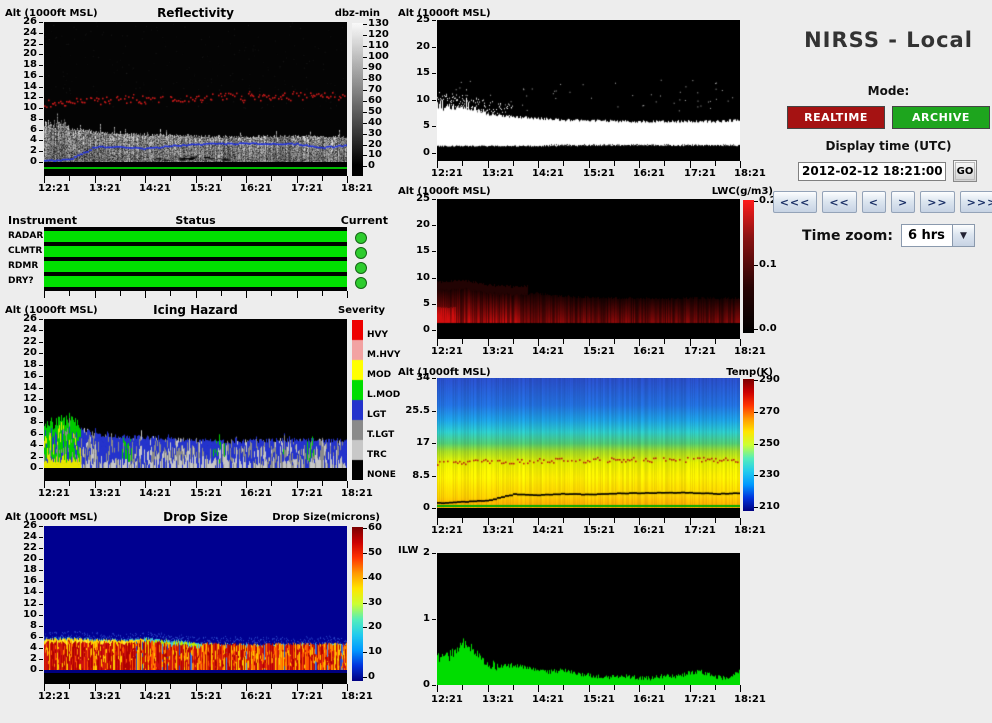 The image size is (992, 723). Describe the element at coordinates (903, 202) in the screenshot. I see `step-forward-small-button: >` at that location.